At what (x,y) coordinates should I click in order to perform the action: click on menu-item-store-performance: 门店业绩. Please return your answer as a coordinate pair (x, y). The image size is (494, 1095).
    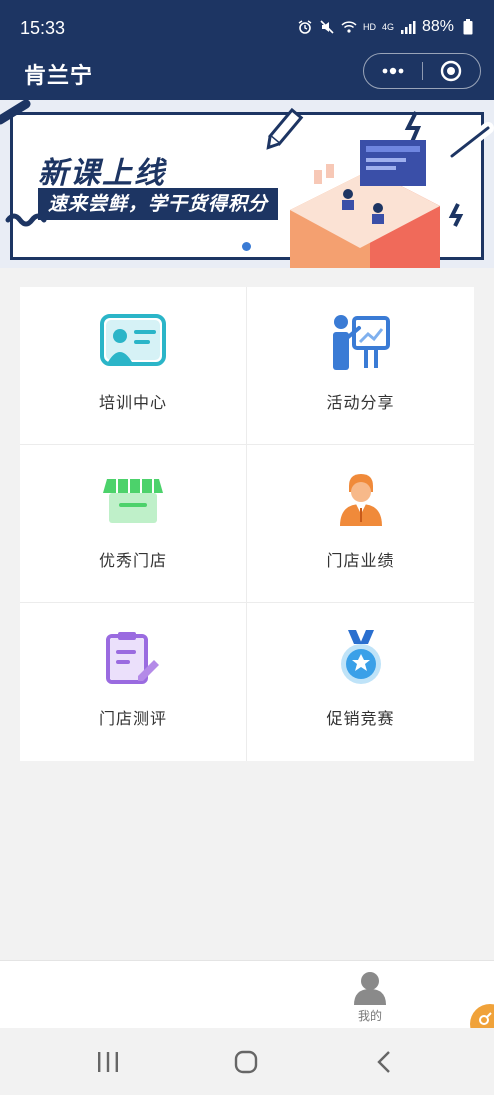
    Looking at the image, I should click on (360, 524).